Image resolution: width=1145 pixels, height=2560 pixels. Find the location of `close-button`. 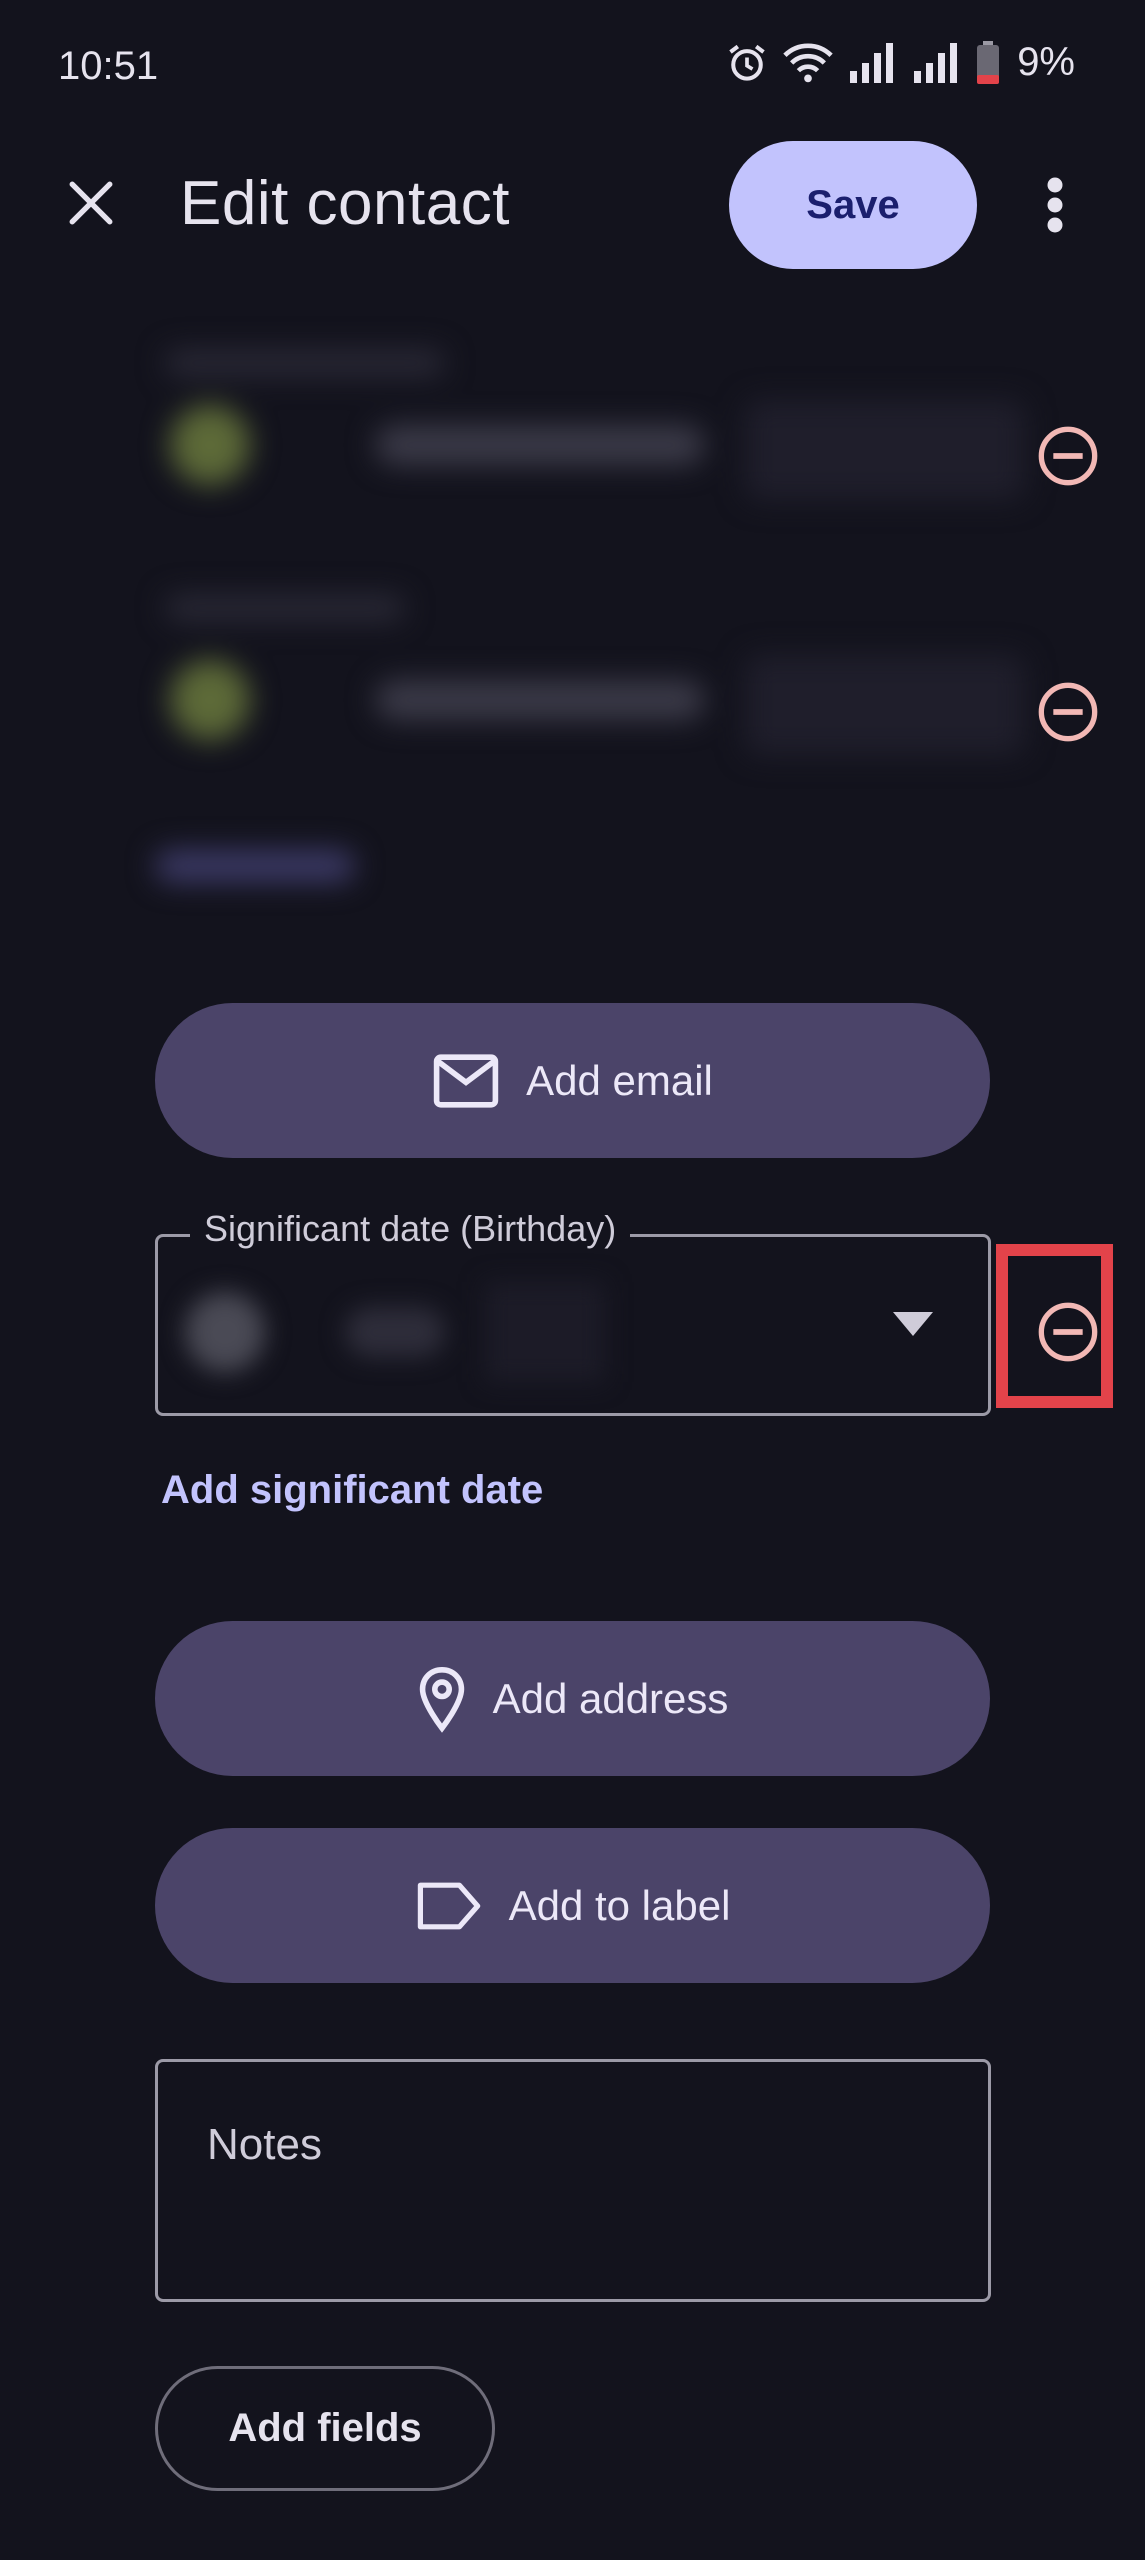

close-button is located at coordinates (91, 203).